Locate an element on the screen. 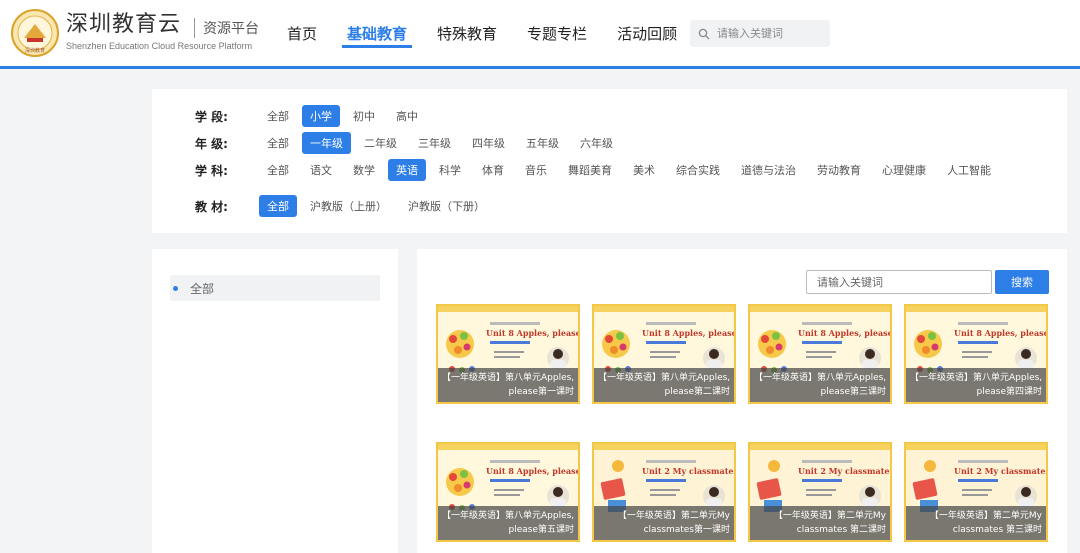 Image resolution: width=1080 pixels, height=553 pixels. filter-row-textbook: 教 材: 全部 沪教版（上册） 沪教版（下册） is located at coordinates (346, 206).